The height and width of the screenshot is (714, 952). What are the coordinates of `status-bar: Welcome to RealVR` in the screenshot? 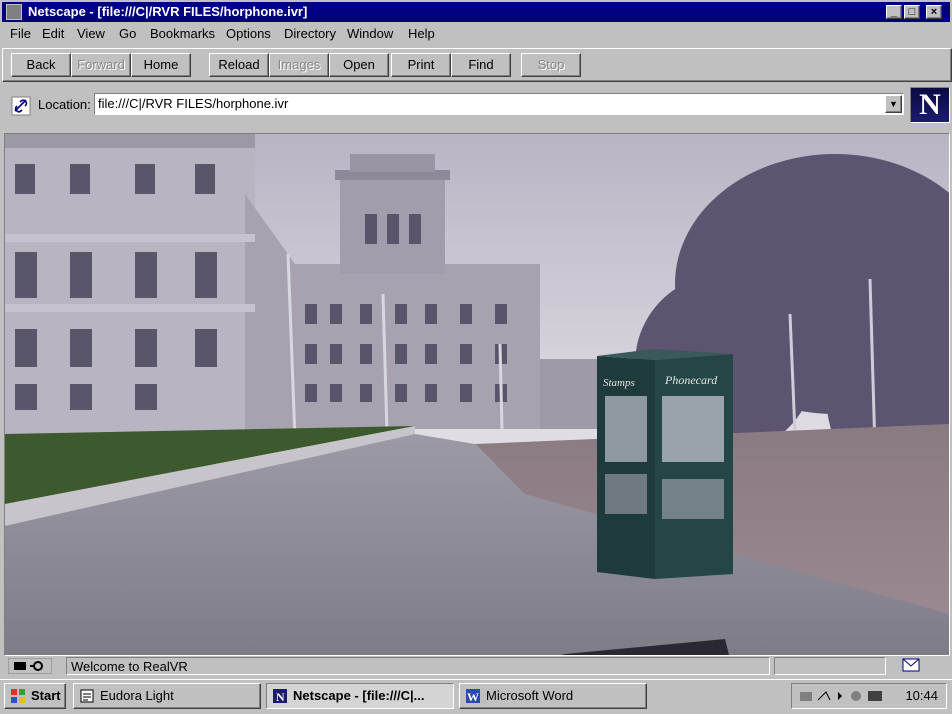 It's located at (476, 666).